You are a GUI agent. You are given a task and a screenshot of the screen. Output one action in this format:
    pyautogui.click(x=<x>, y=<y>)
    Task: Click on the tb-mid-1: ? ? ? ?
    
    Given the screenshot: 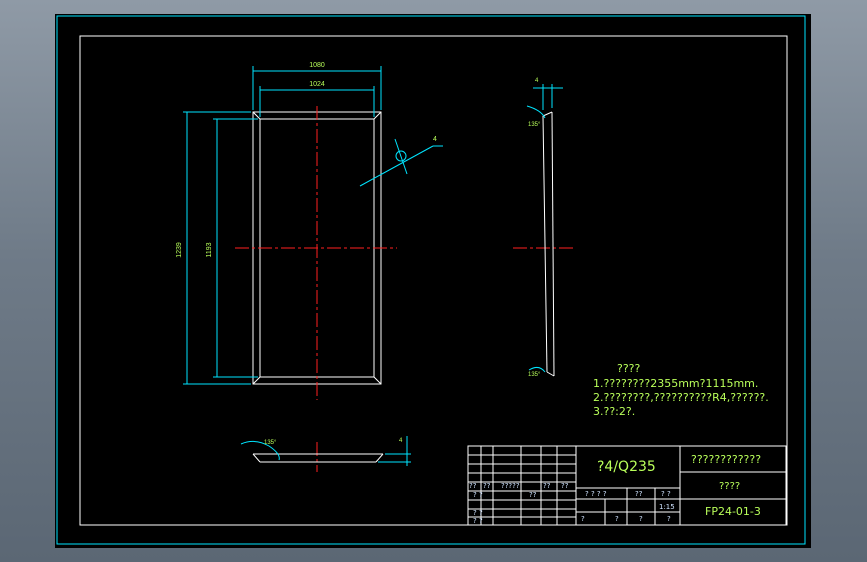 What is the action you would take?
    pyautogui.click(x=596, y=494)
    